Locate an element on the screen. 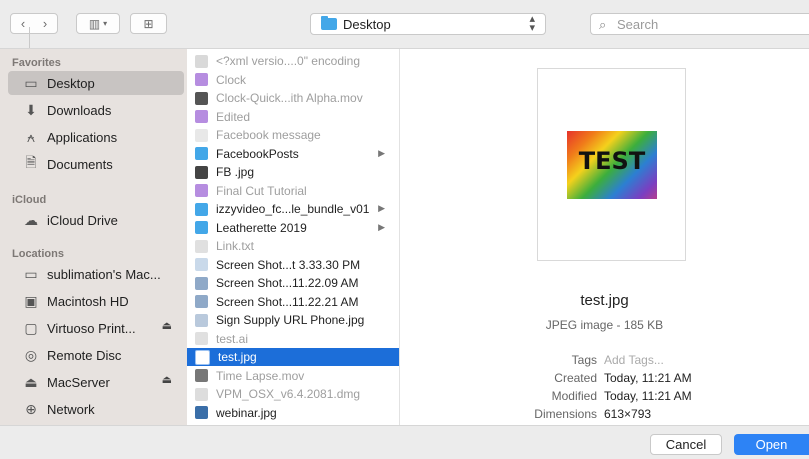  file-row: Screen Shot...11.22.09 AM is located at coordinates (293, 283).